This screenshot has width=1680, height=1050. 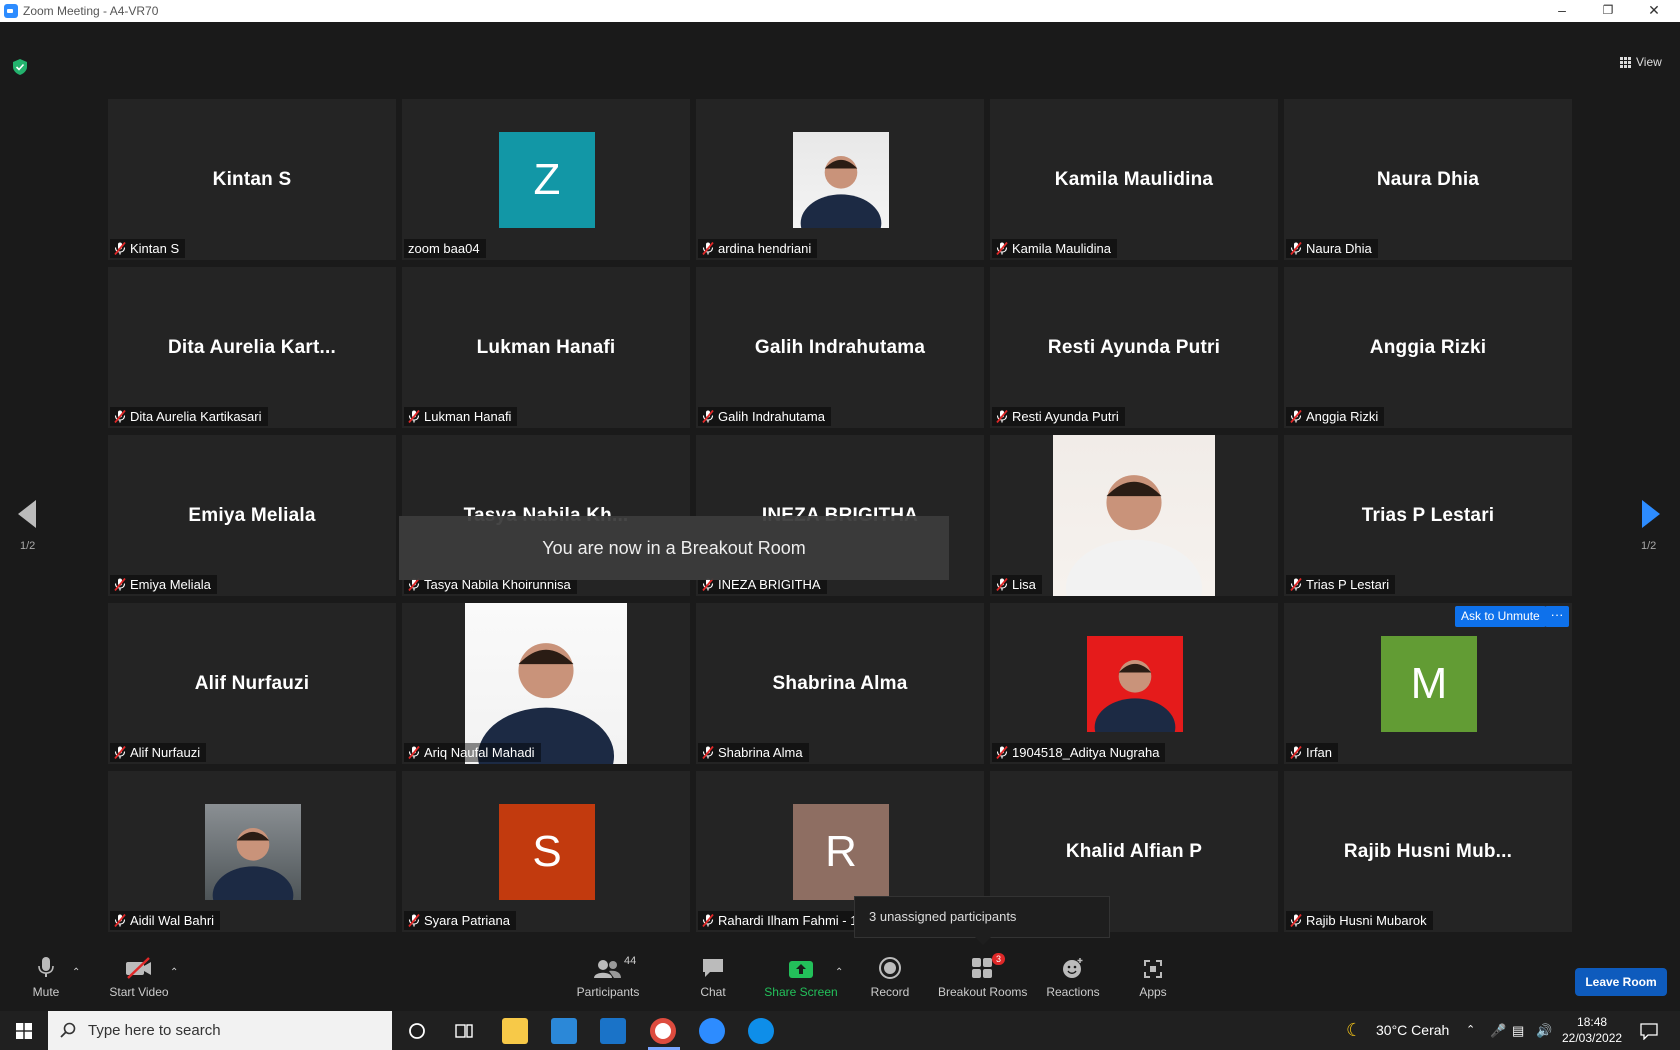 What do you see at coordinates (1153, 978) in the screenshot?
I see `apps-button: Apps` at bounding box center [1153, 978].